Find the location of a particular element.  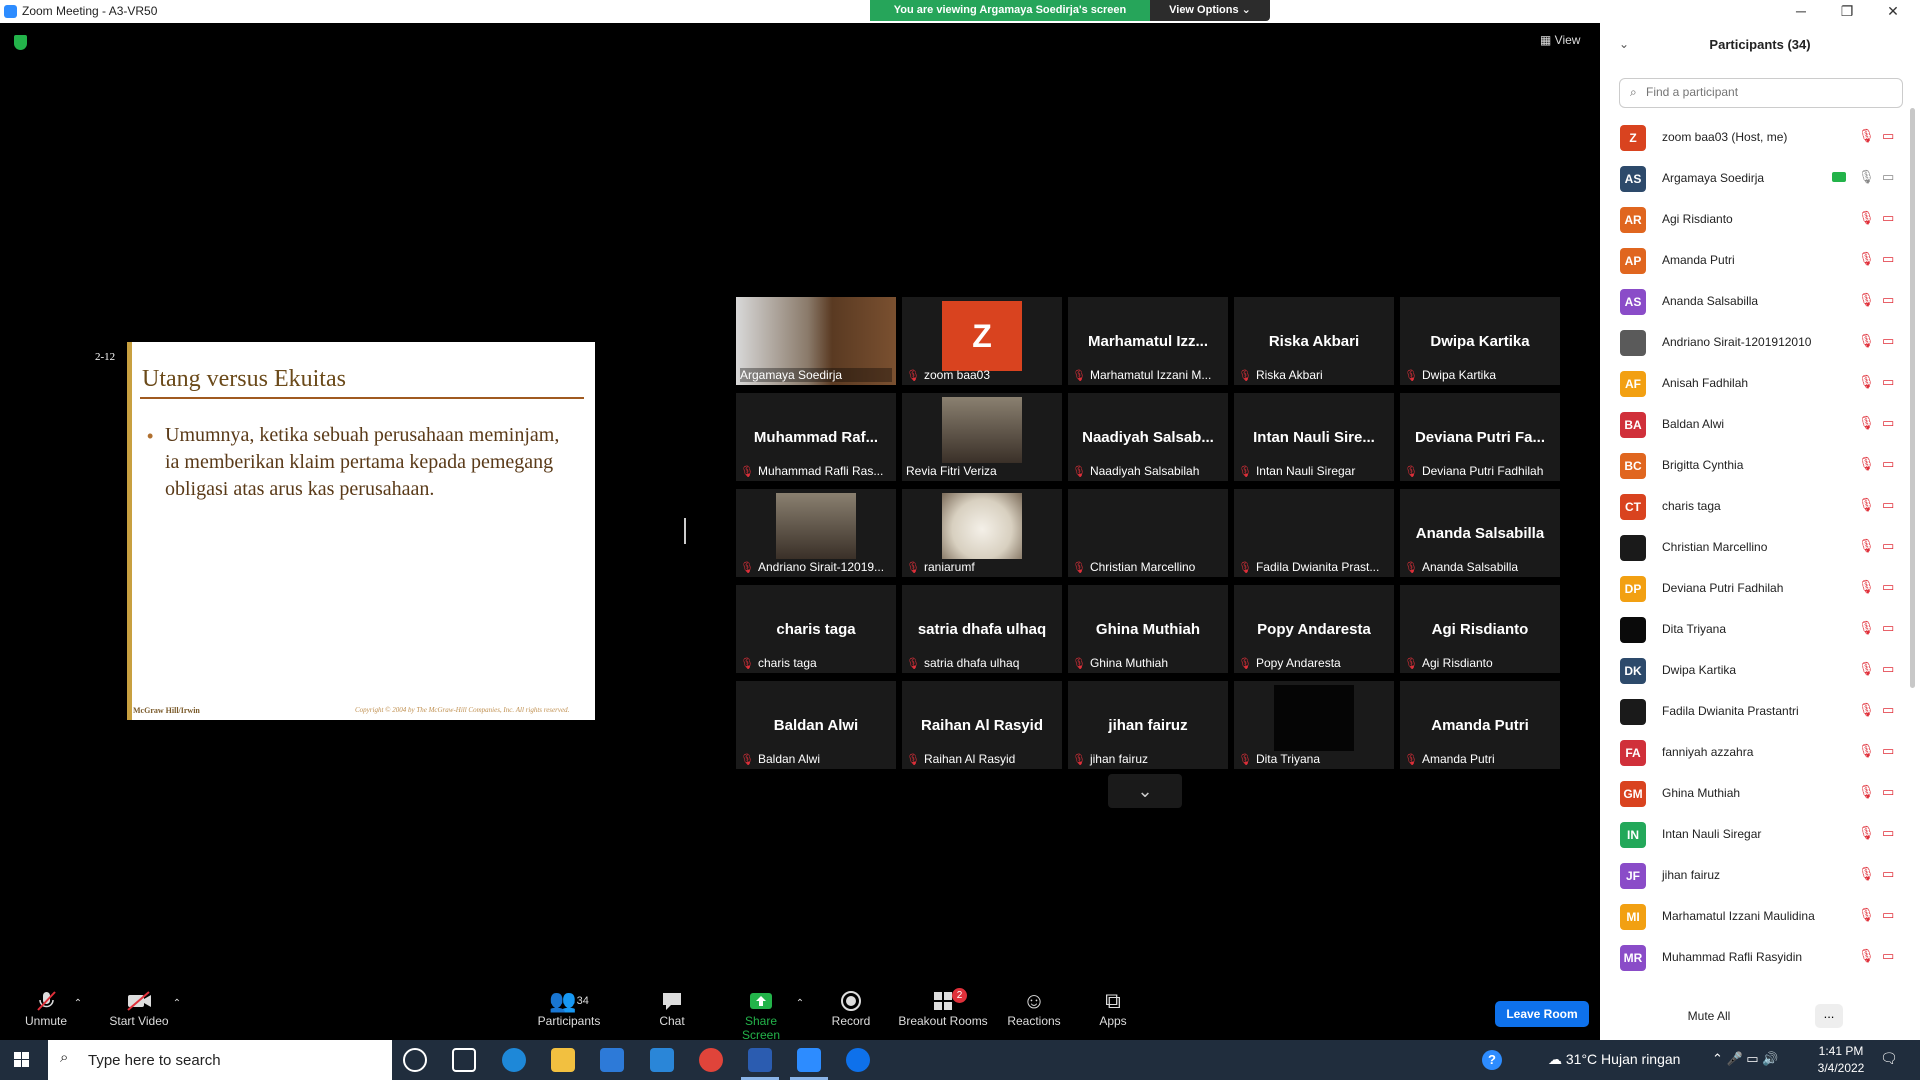

video-options-caret: ⌃ is located at coordinates (177, 1003).